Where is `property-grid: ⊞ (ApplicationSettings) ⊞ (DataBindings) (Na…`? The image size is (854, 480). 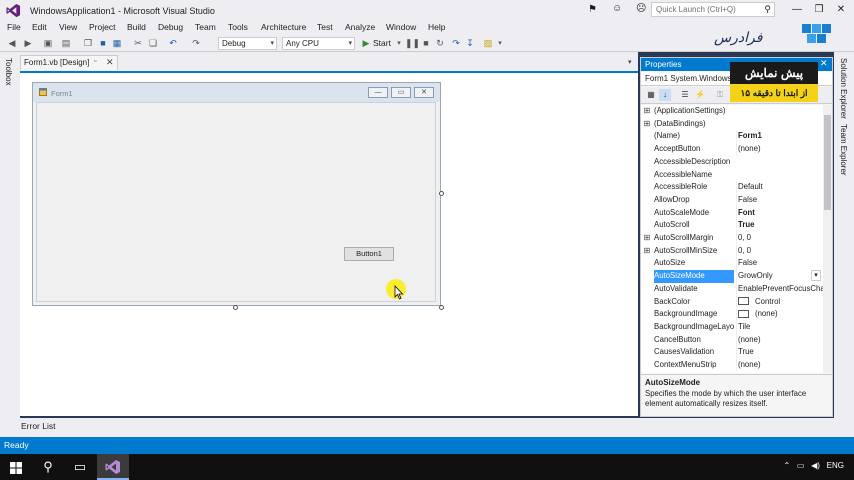 property-grid: ⊞ (ApplicationSettings) ⊞ (DataBindings) (Na… is located at coordinates (732, 239).